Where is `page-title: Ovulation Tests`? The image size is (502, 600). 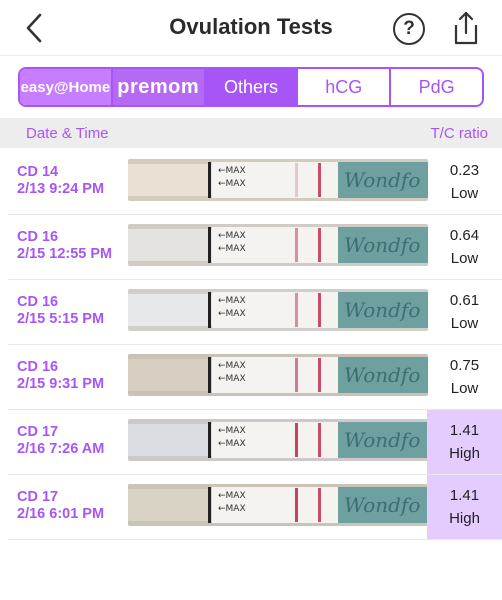
page-title: Ovulation Tests is located at coordinates (251, 26).